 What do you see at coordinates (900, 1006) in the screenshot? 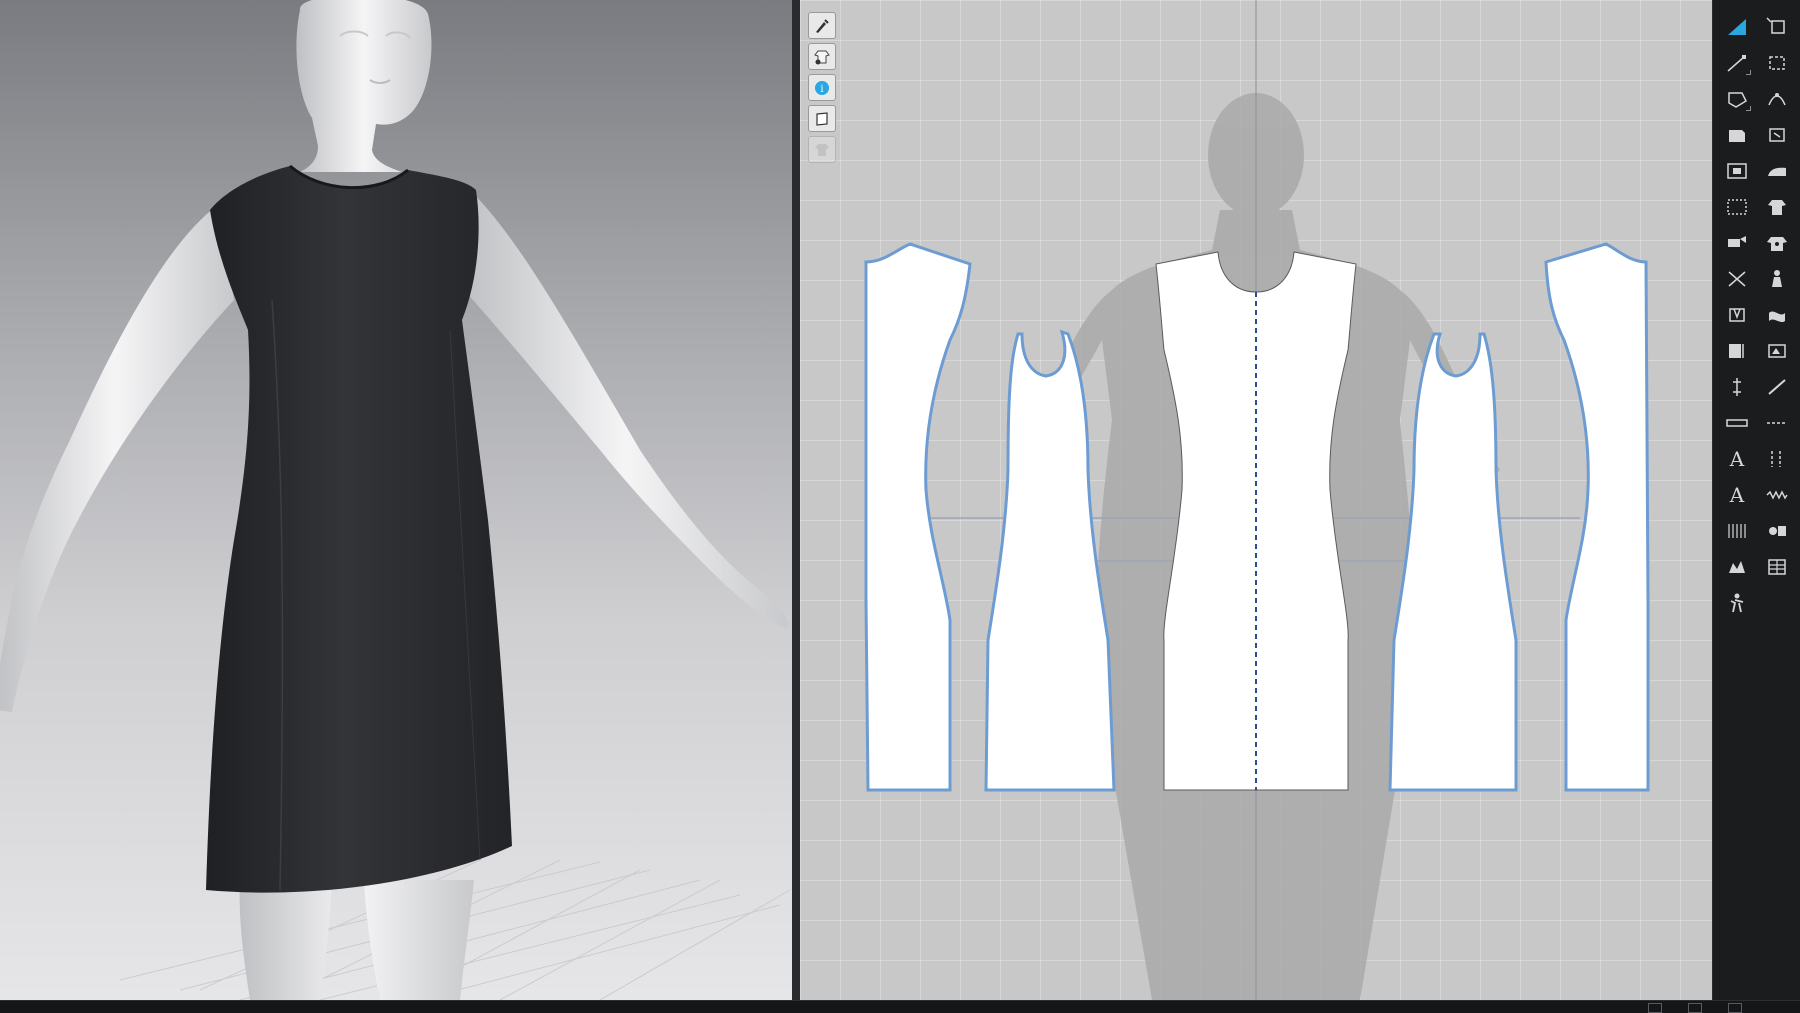
I see `status-bar` at bounding box center [900, 1006].